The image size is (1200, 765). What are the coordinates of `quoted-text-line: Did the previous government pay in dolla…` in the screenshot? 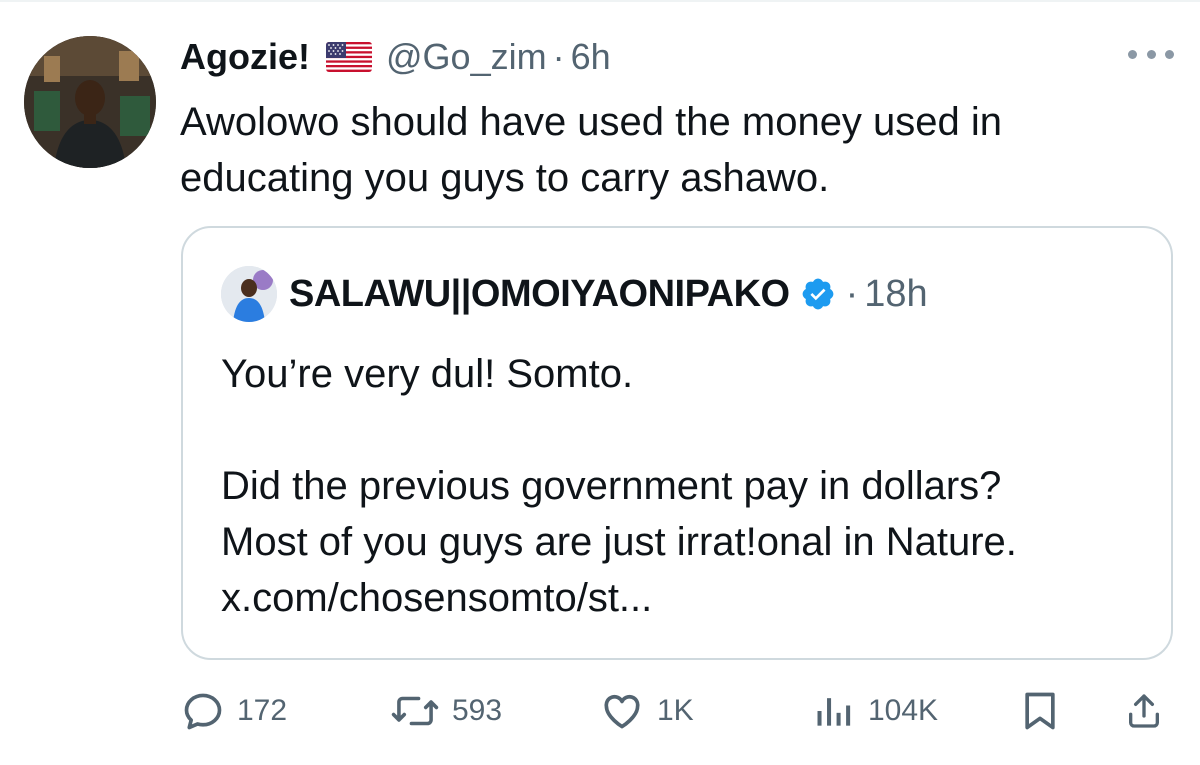 It's located at (611, 486).